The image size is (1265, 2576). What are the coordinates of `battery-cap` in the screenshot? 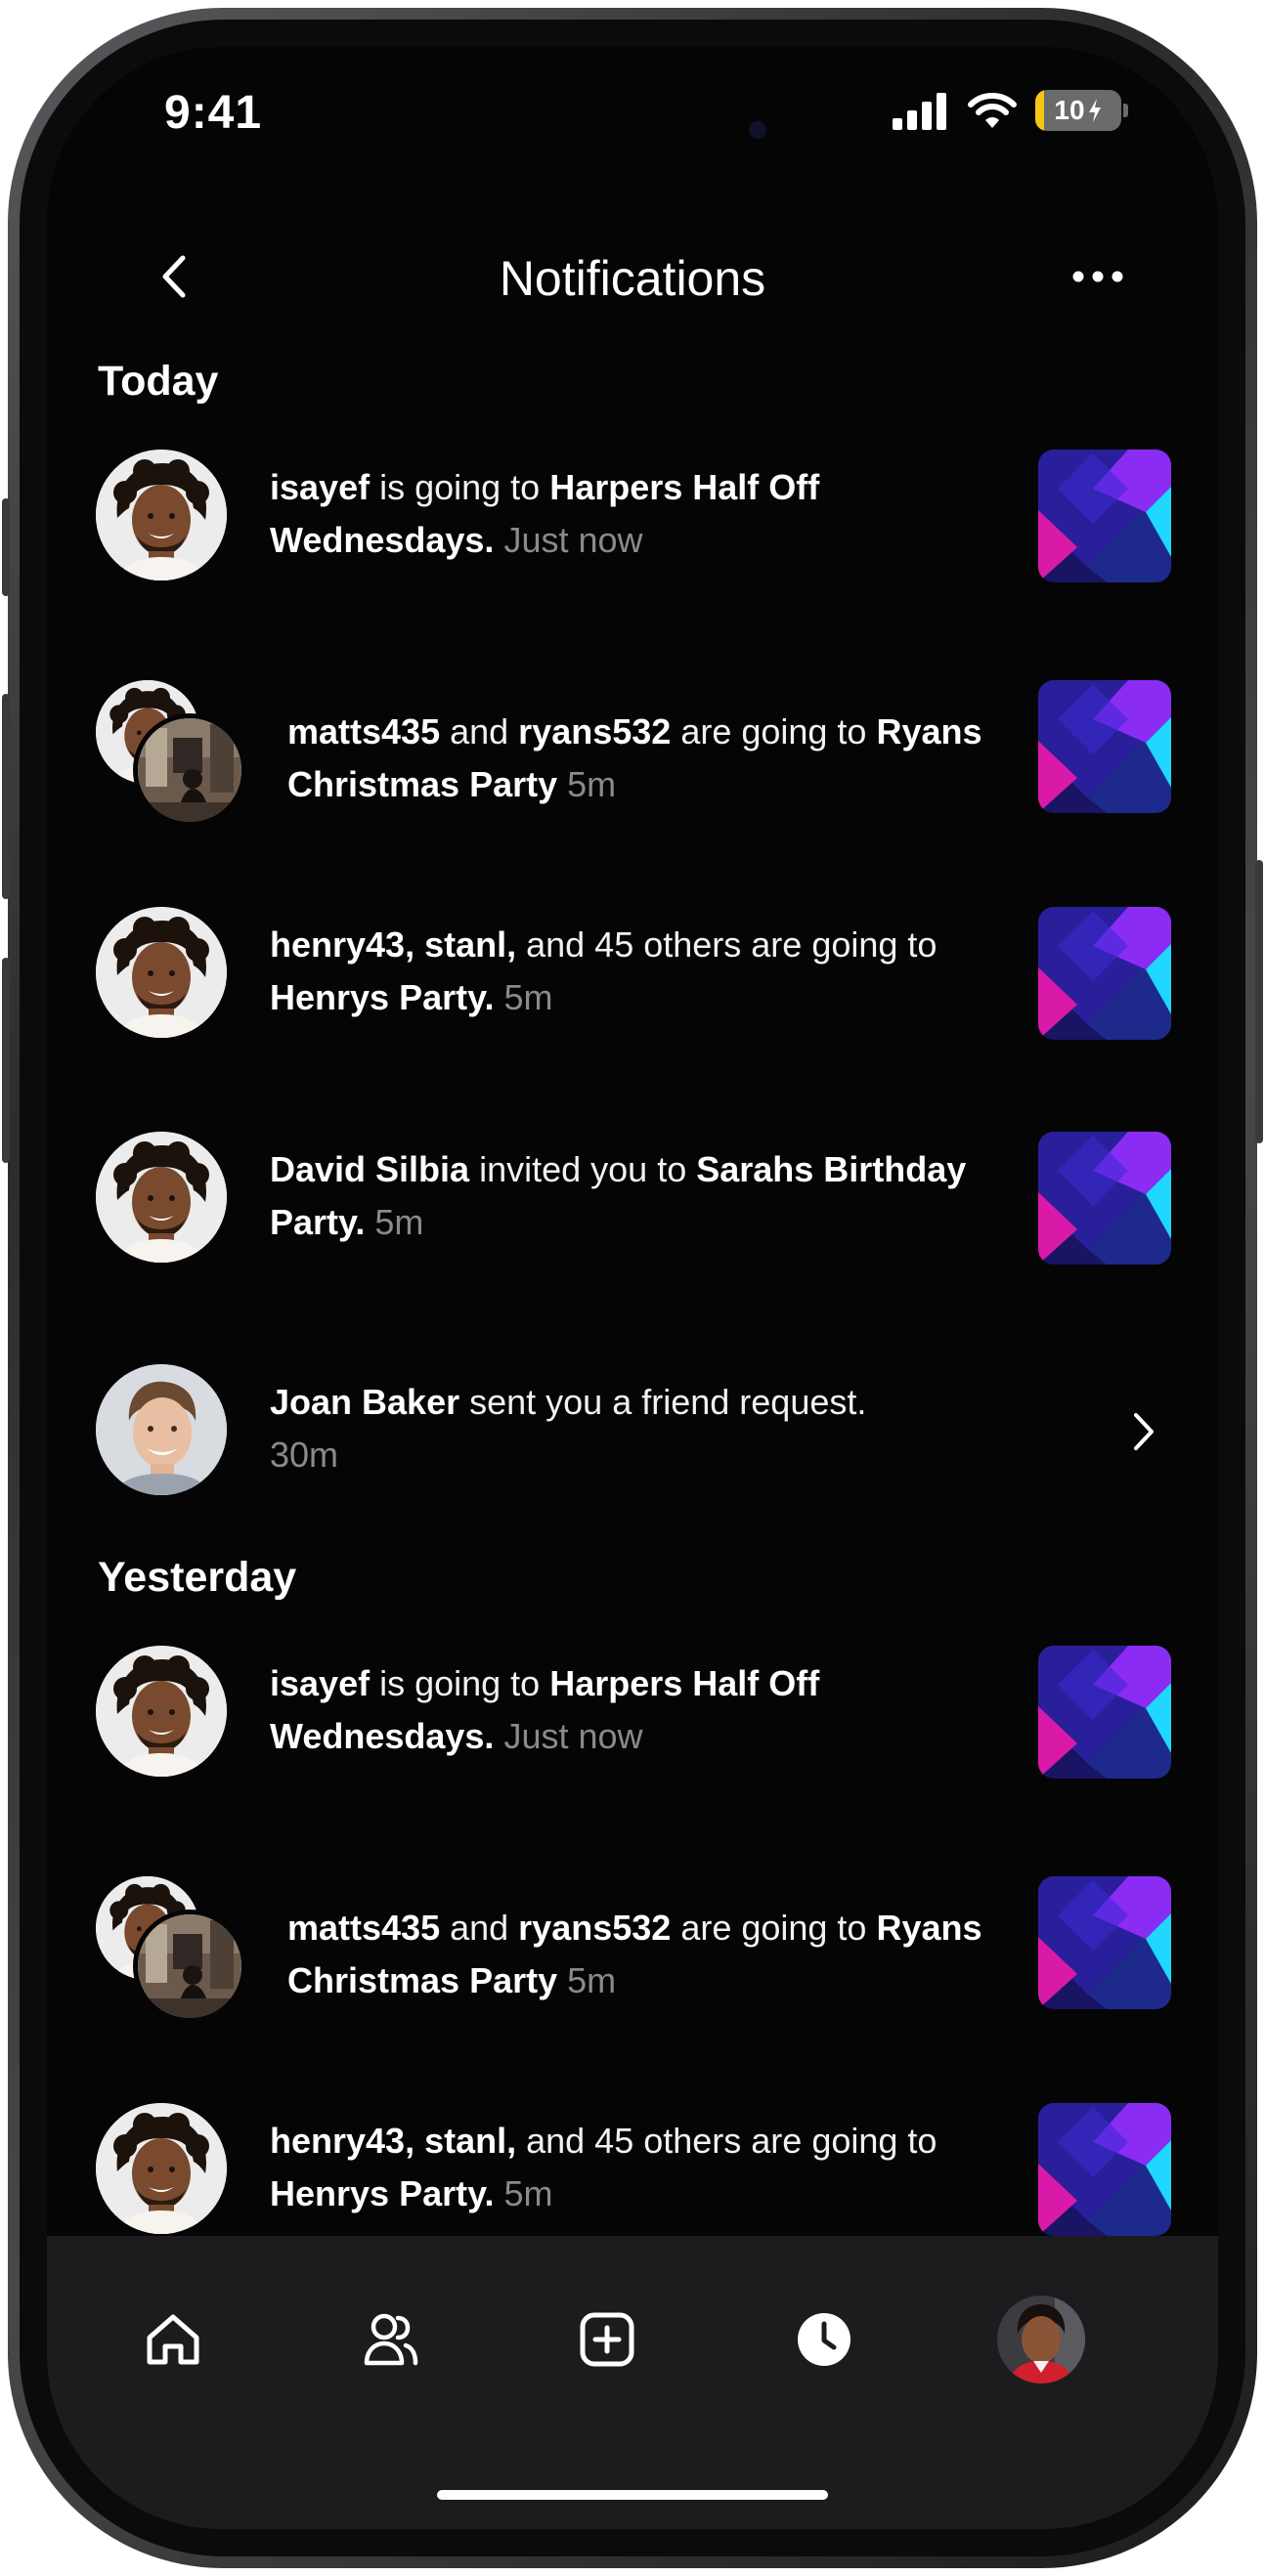 It's located at (1126, 111).